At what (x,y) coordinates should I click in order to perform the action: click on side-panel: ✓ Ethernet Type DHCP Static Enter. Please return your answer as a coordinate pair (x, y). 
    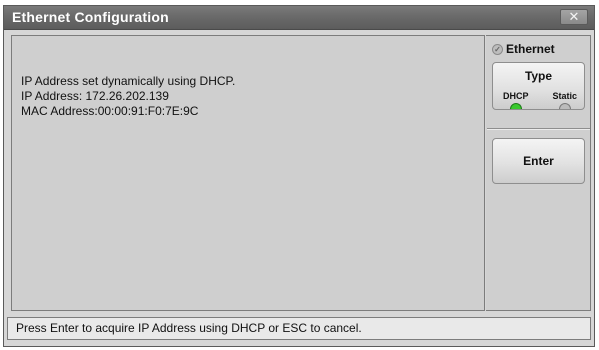
    Looking at the image, I should click on (538, 173).